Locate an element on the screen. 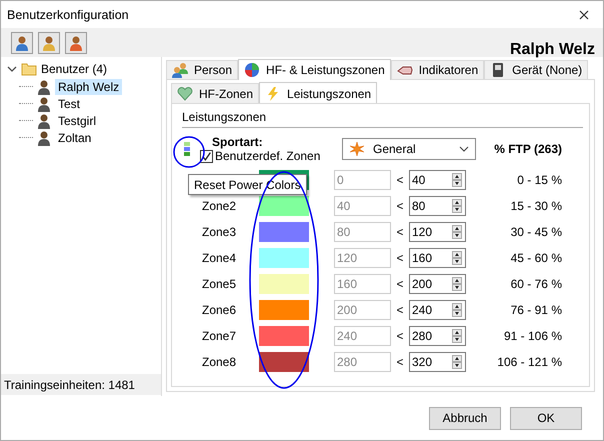 The height and width of the screenshot is (441, 604). percent-range: 30 - 45 % is located at coordinates (536, 232).